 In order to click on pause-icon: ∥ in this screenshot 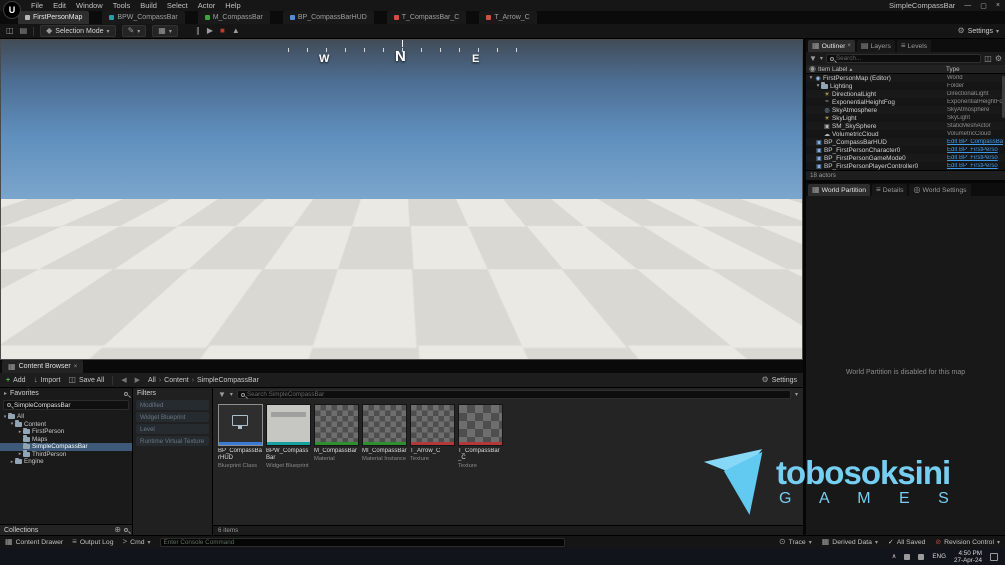, I will do `click(198, 31)`.